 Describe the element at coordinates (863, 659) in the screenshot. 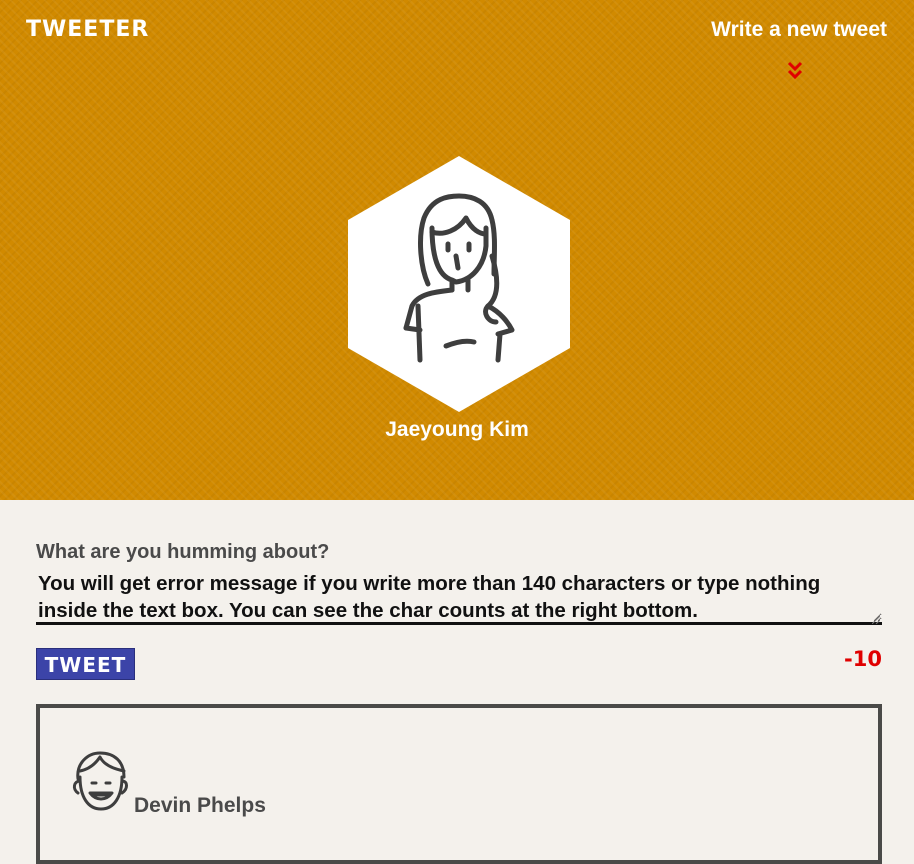

I see `char-counter: -10` at that location.